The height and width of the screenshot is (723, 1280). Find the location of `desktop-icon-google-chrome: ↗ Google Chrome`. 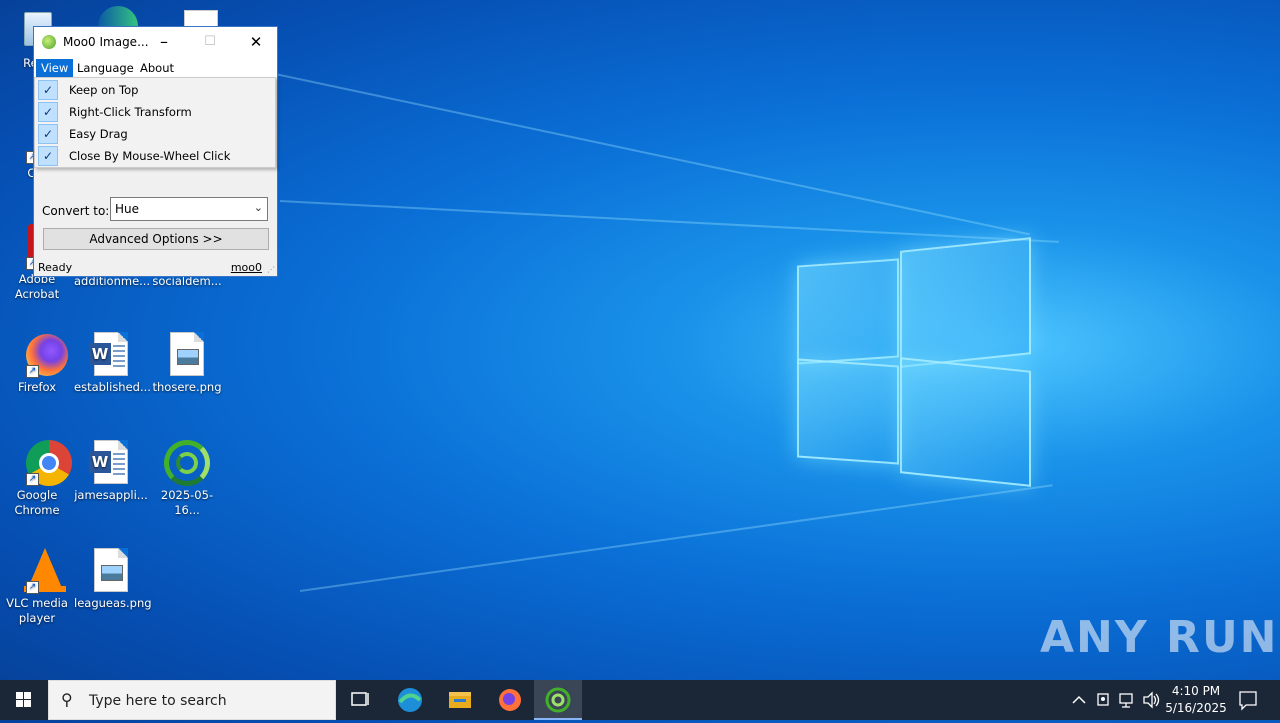

desktop-icon-google-chrome: ↗ Google Chrome is located at coordinates (37, 479).